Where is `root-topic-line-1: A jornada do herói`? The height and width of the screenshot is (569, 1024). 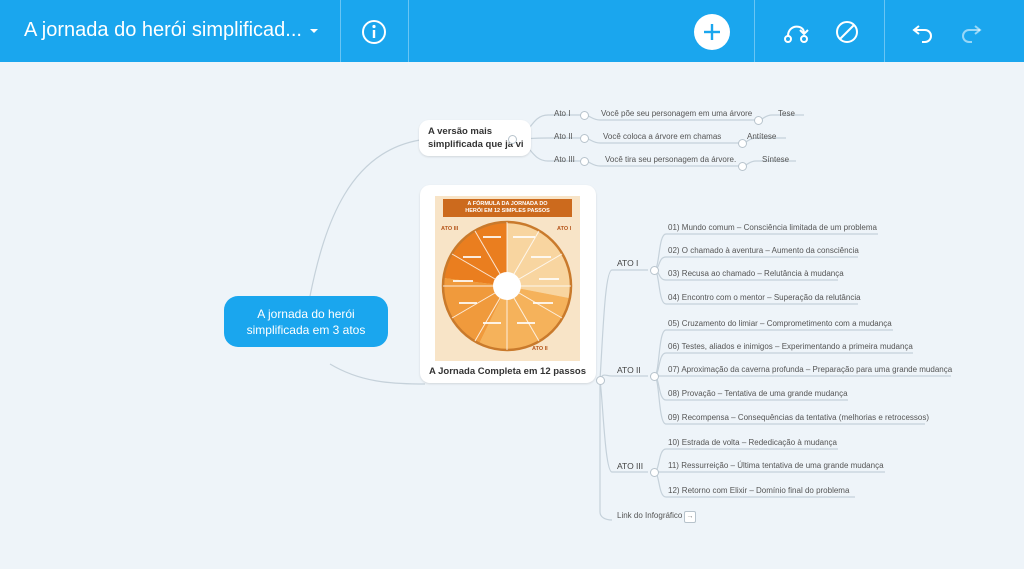
root-topic-line-1: A jornada do herói is located at coordinates (306, 313).